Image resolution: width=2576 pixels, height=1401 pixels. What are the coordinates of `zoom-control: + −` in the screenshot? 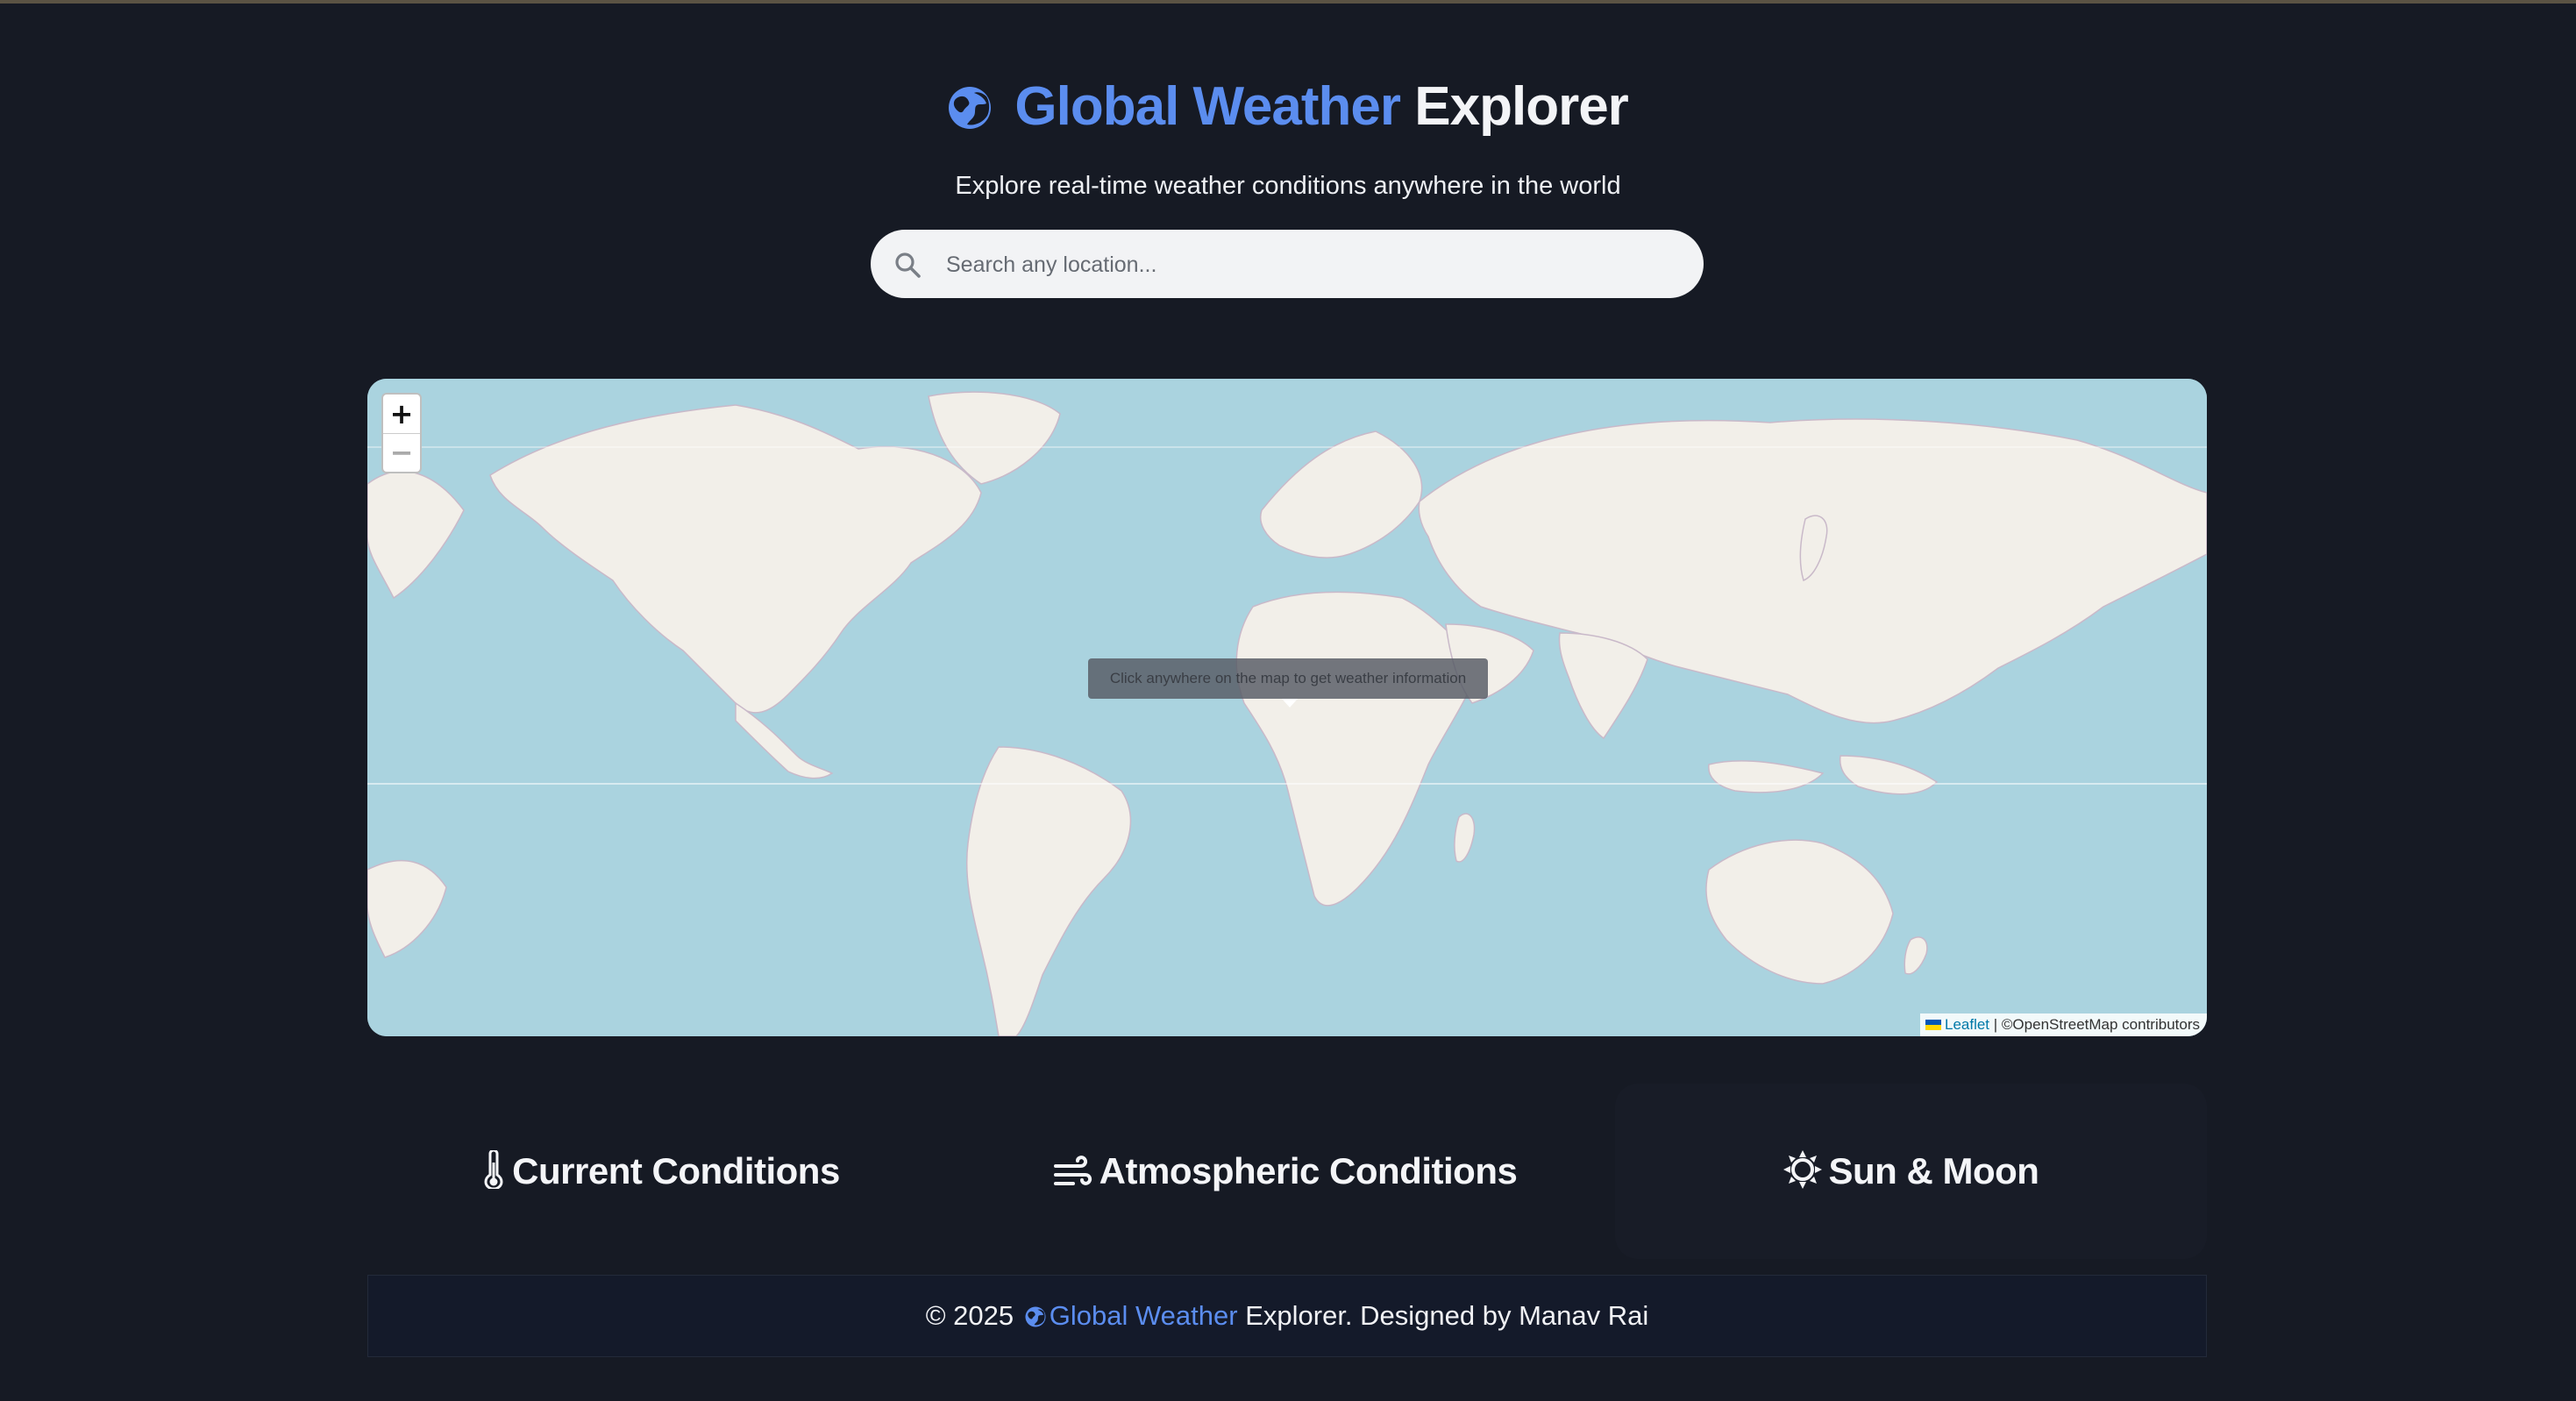 It's located at (401, 433).